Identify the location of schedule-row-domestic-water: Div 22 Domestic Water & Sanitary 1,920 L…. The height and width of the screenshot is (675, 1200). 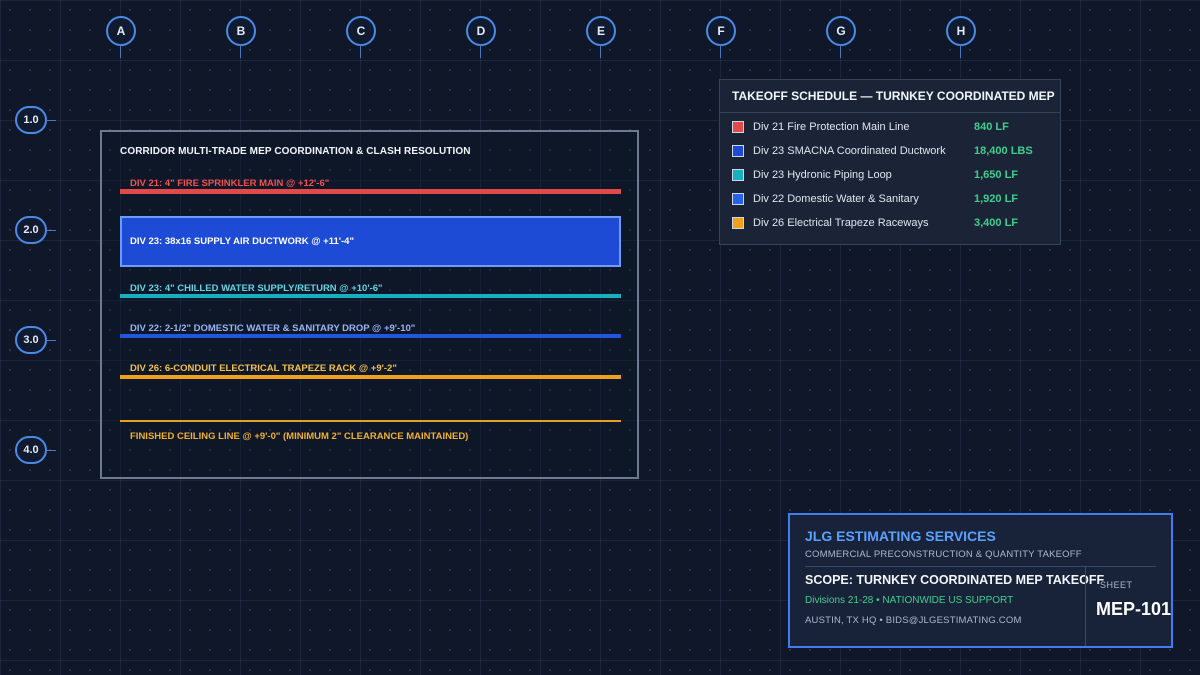
(875, 199).